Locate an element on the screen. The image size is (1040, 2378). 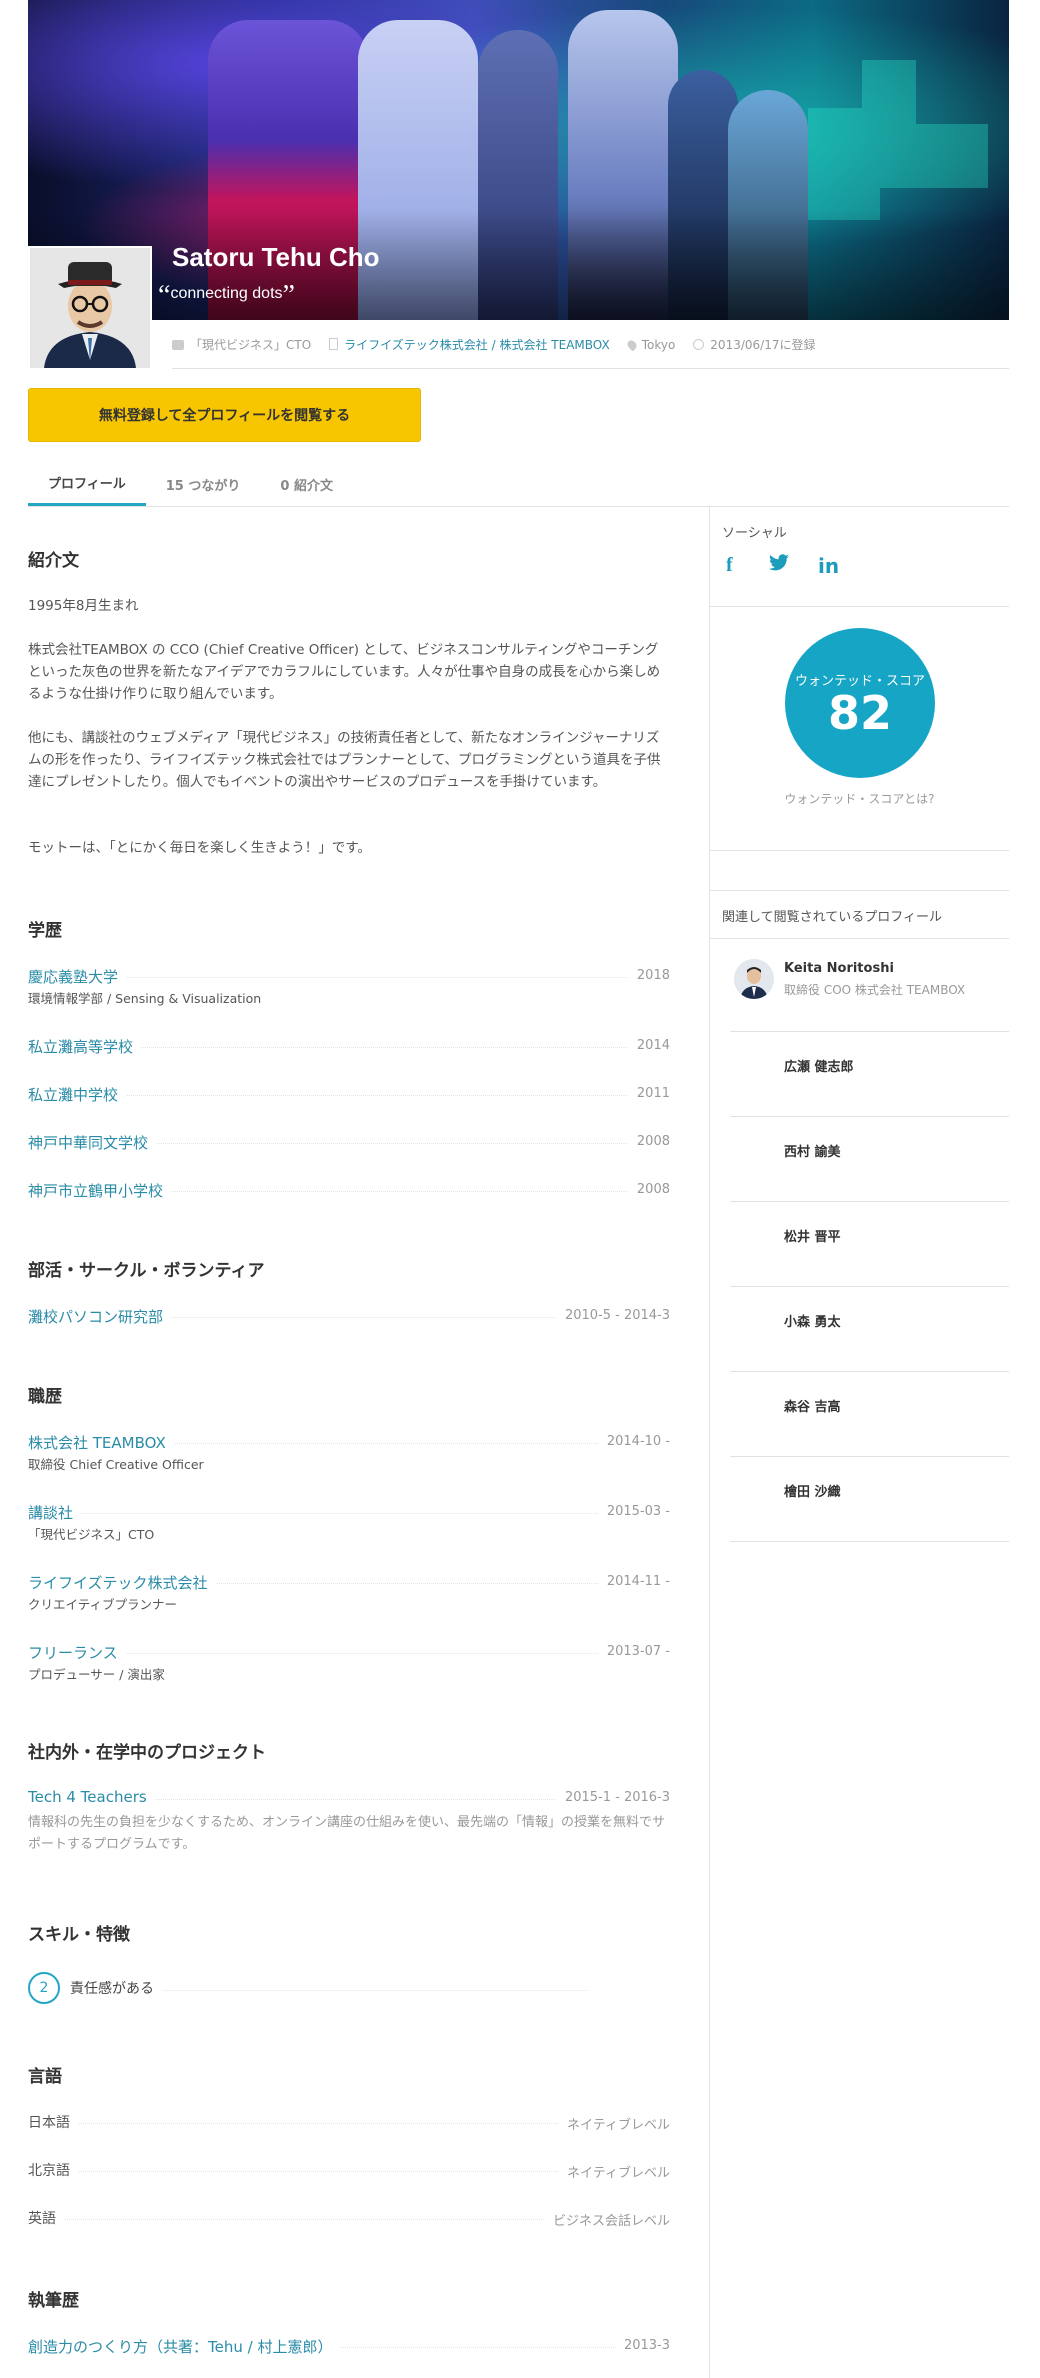
related-name: 小森 勇太 is located at coordinates (812, 1320).